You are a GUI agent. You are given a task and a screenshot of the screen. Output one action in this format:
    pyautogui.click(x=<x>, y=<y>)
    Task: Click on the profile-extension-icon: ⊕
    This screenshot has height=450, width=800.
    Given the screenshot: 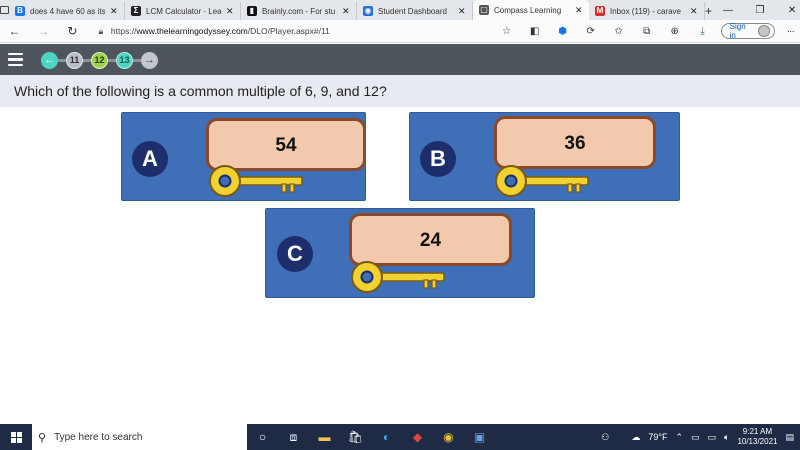 What is the action you would take?
    pyautogui.click(x=675, y=31)
    